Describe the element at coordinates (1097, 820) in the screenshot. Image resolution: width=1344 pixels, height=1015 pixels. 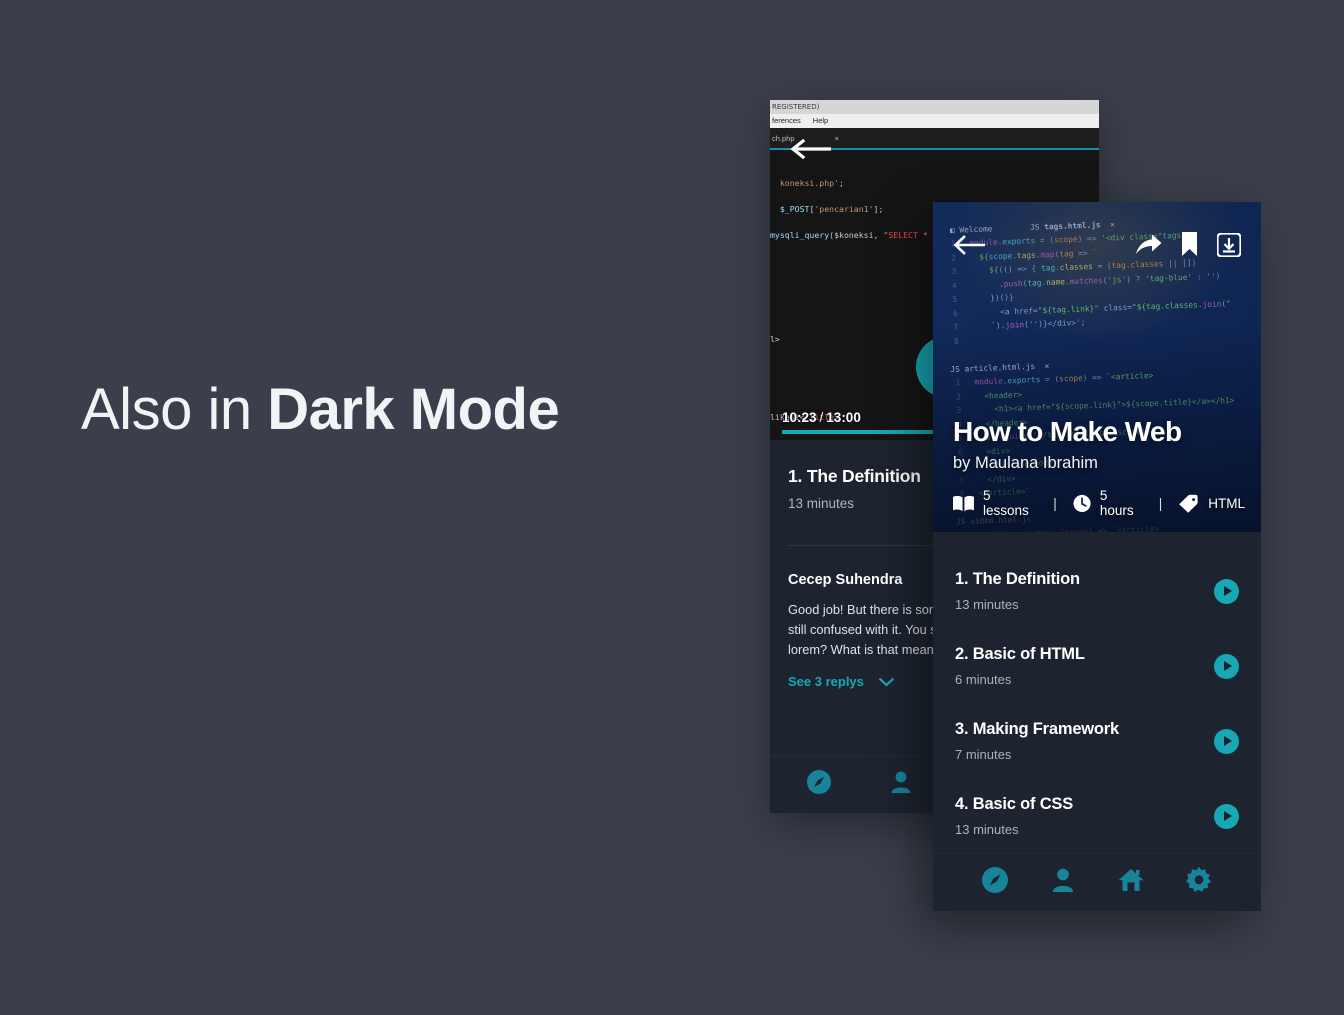
I see `lesson-item: 4. Basic of CSS 13 minutes` at that location.